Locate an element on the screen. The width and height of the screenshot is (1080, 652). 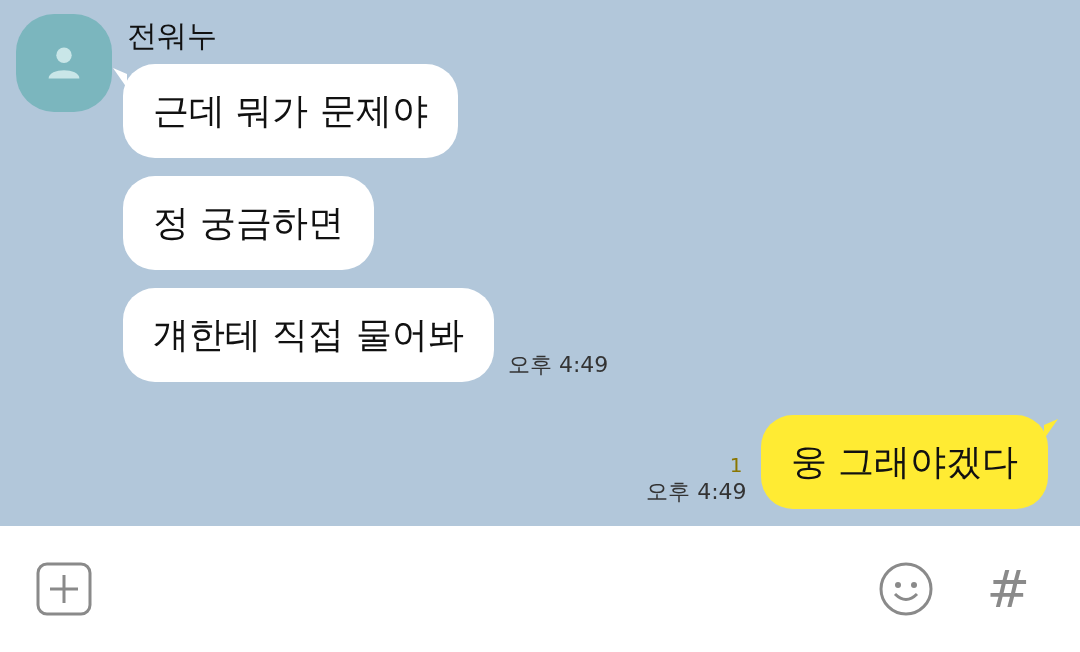
emoji-icon is located at coordinates (906, 589).